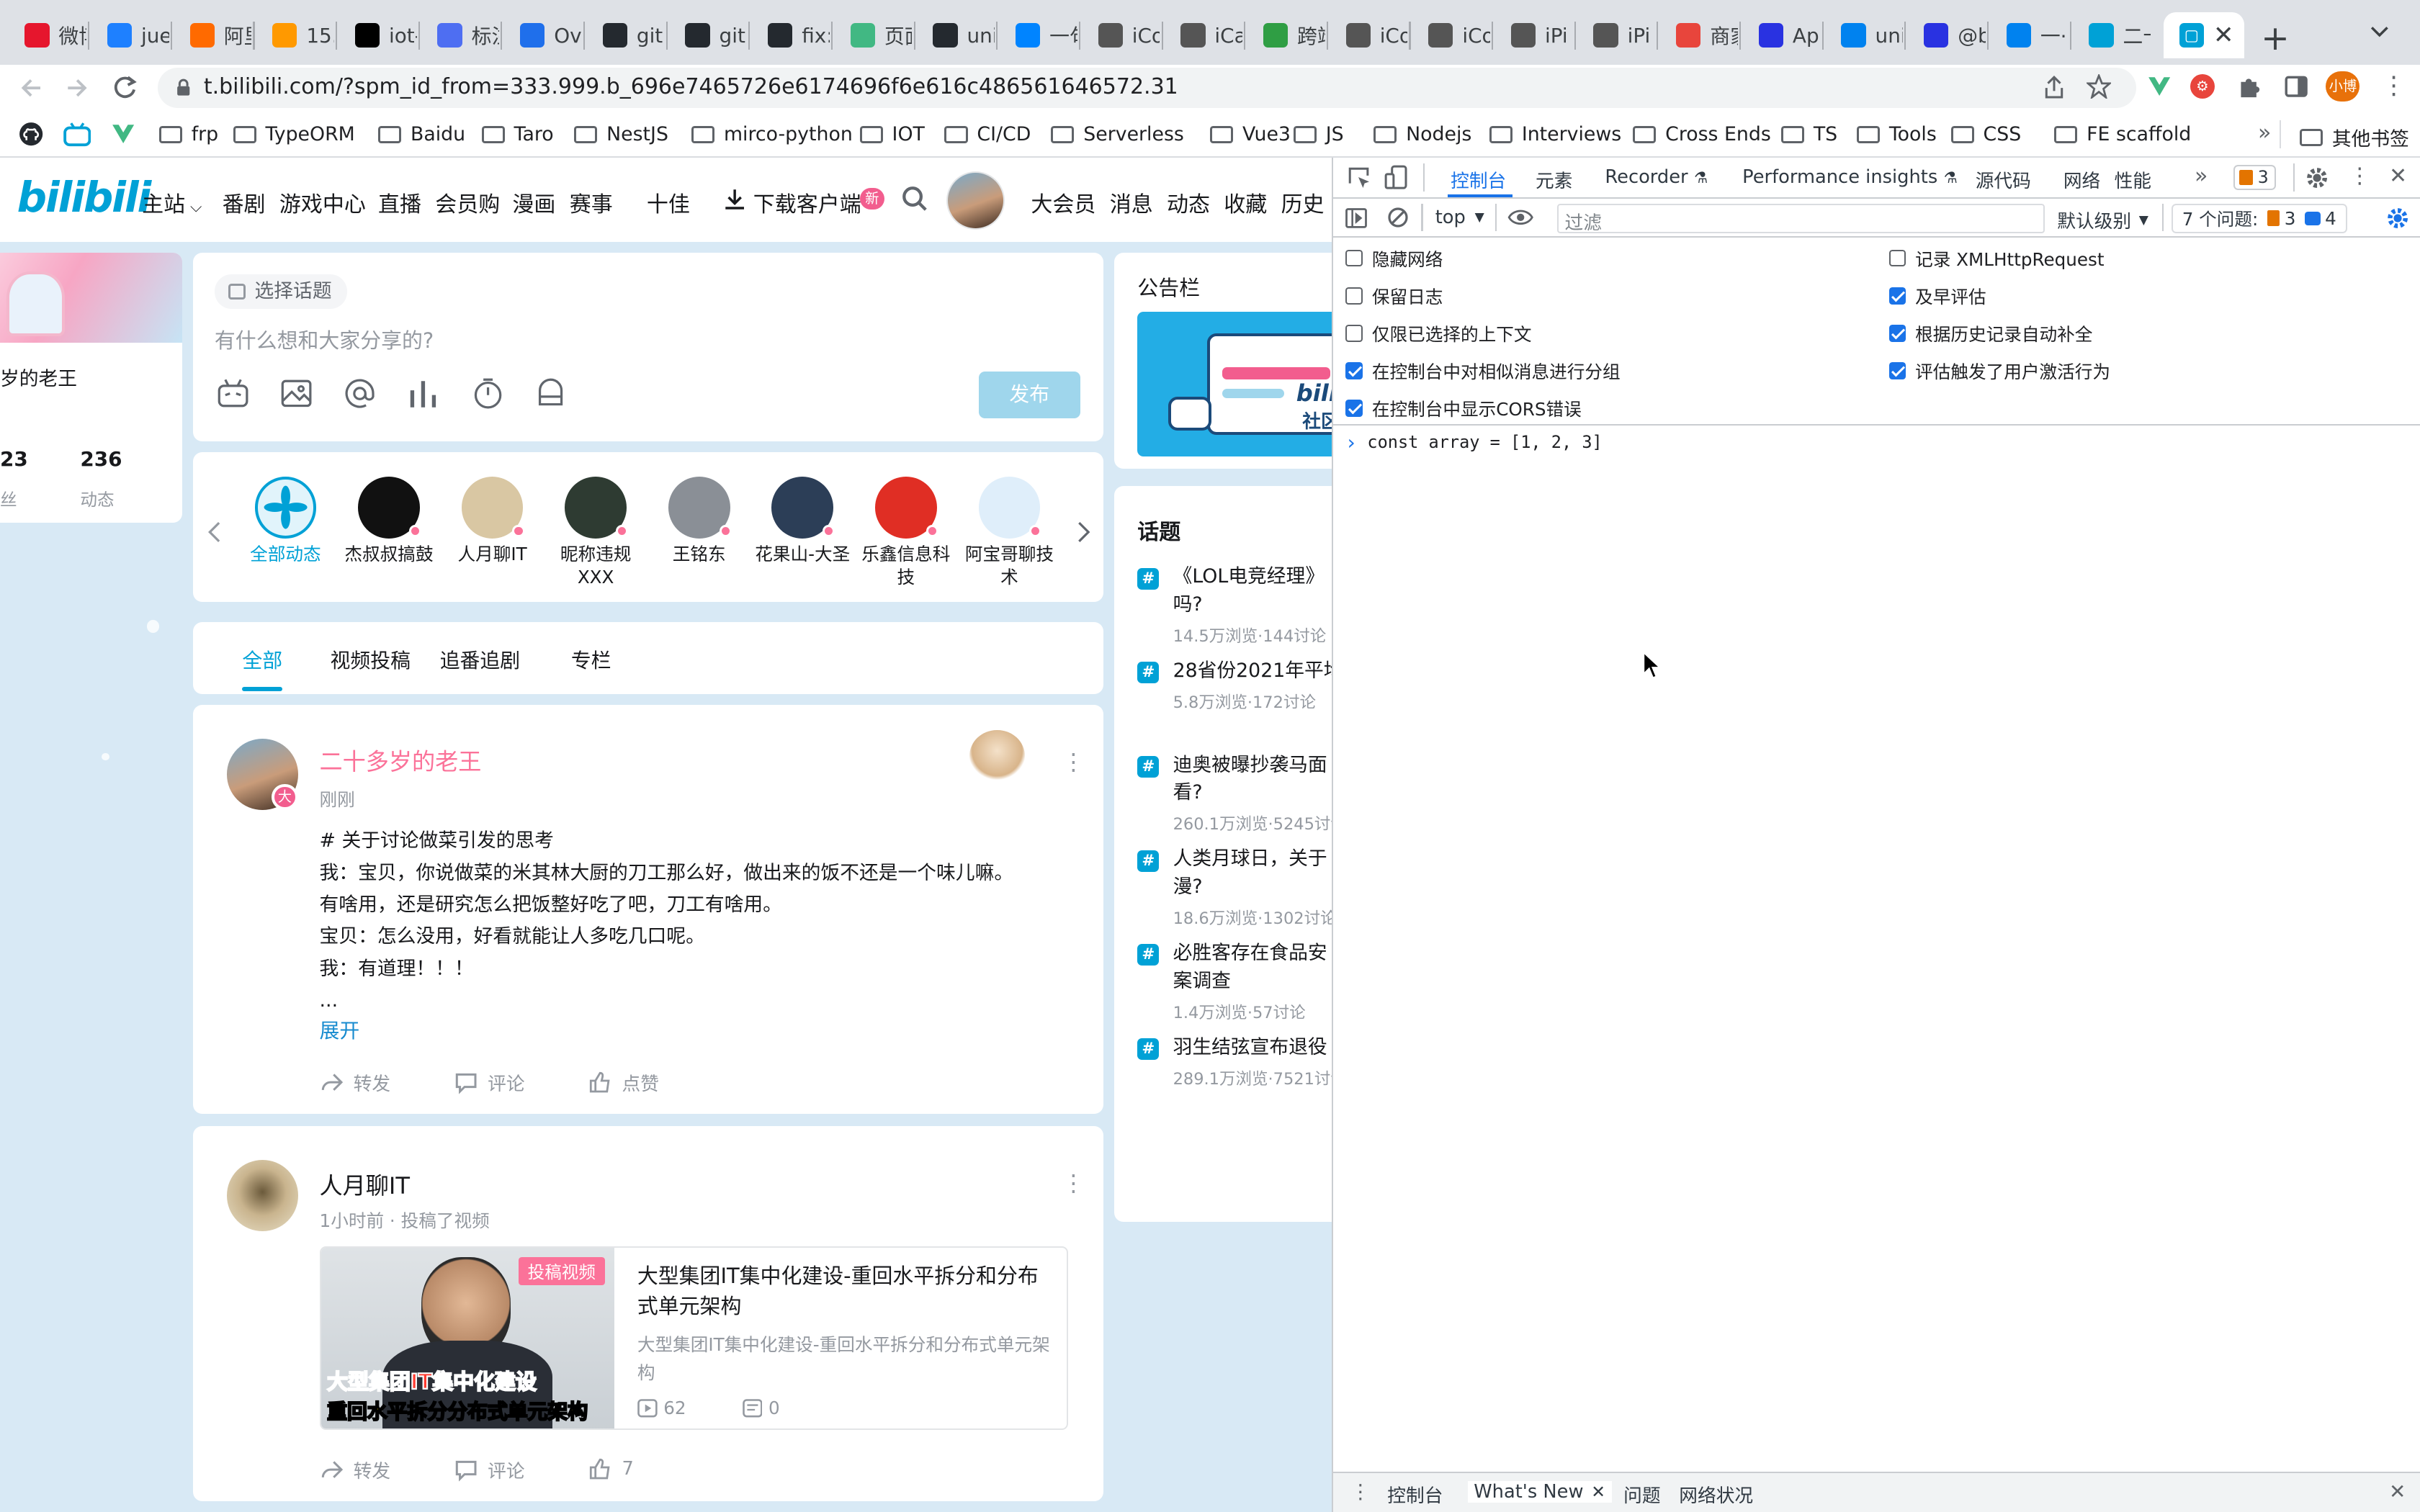 Image resolution: width=2420 pixels, height=1512 pixels. Describe the element at coordinates (2204, 35) in the screenshot. I see `active-tab: ▢ ✕` at that location.